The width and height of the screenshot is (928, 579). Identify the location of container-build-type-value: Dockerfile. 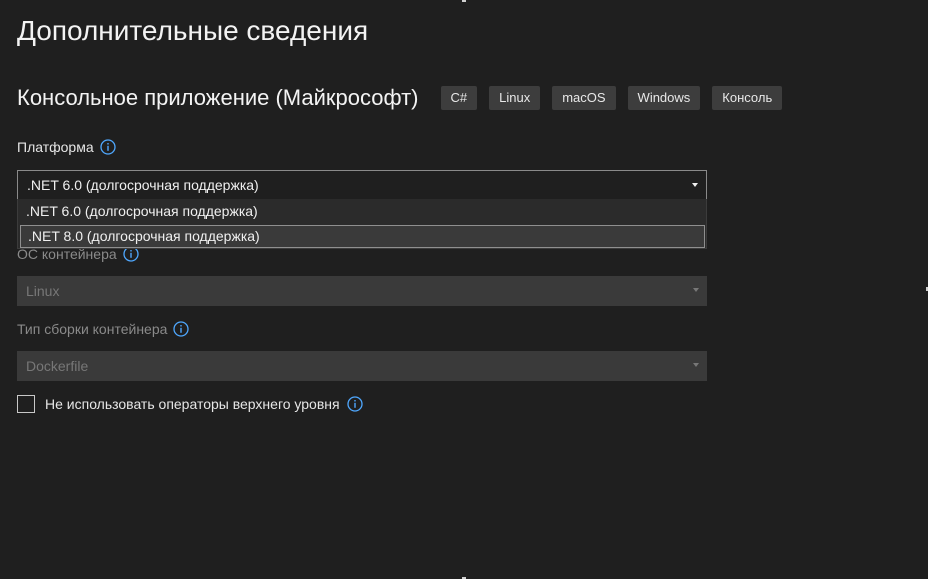
(57, 366).